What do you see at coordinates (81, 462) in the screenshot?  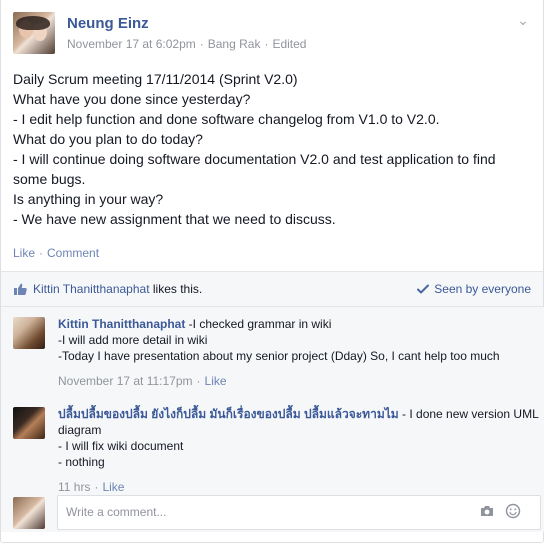 I see `comment-line: - nothing` at bounding box center [81, 462].